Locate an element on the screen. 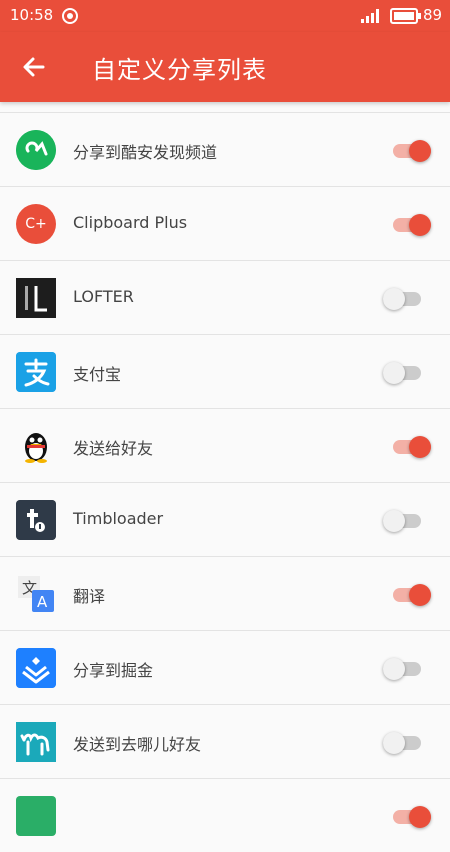 The width and height of the screenshot is (450, 852). item-label: 分享到酷安发现频道 is located at coordinates (145, 152).